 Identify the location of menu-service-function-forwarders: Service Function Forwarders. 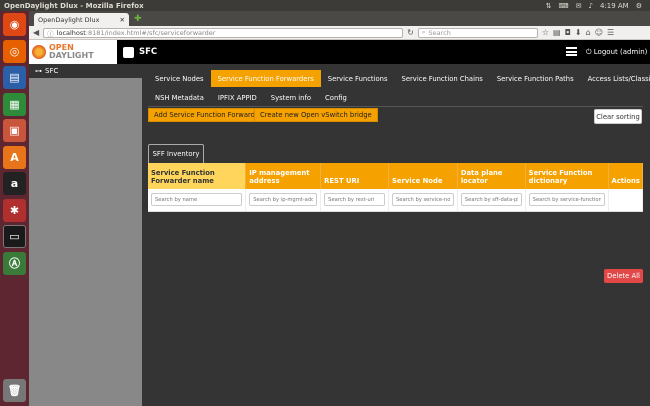
(265, 78).